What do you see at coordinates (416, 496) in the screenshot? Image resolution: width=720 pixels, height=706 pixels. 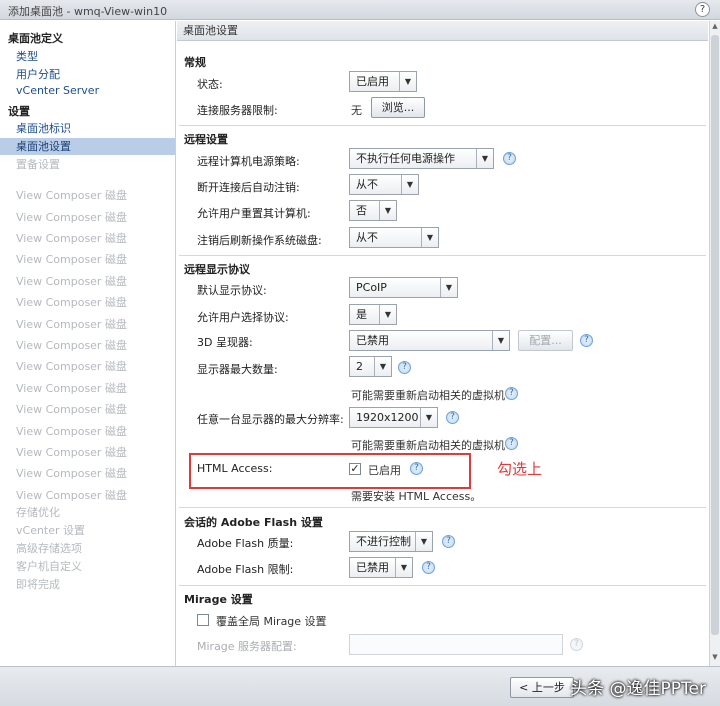 I see `html-access-note: 需要安装 HTML Access。` at bounding box center [416, 496].